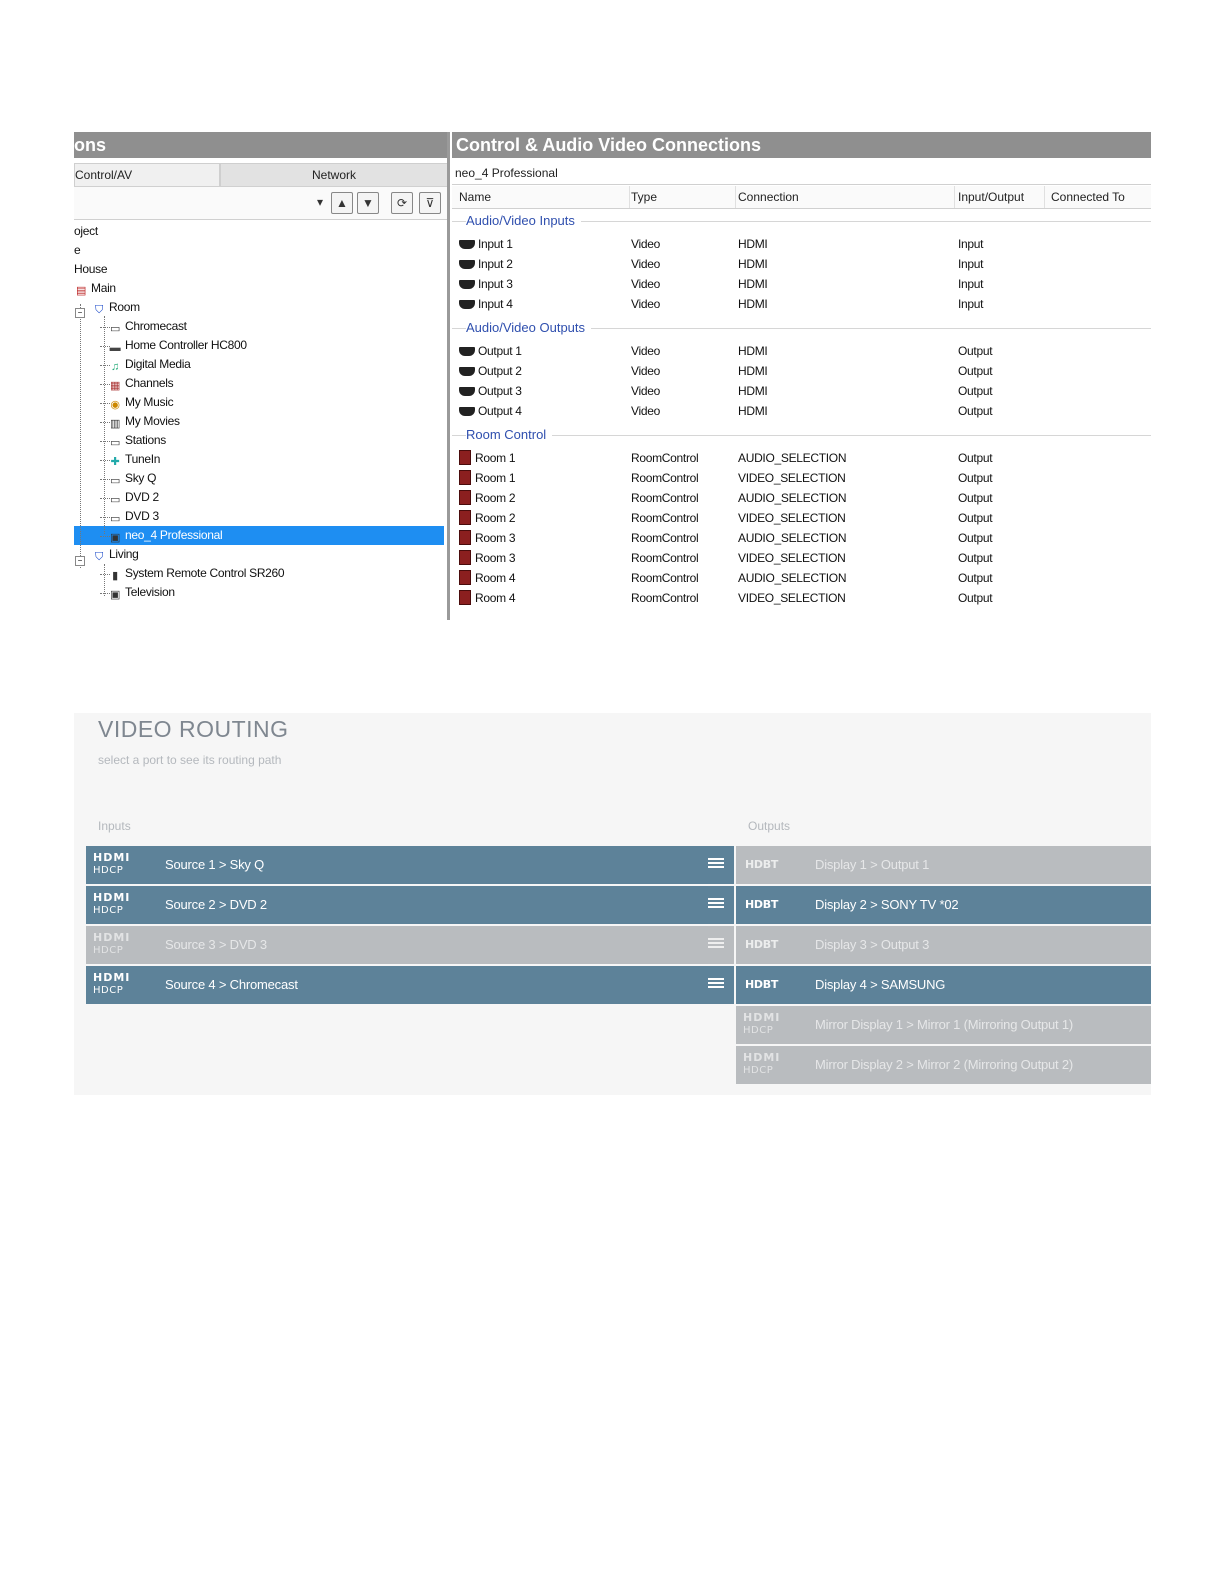 This screenshot has height=1584, width=1224. I want to click on tree-node: ♫ Digital Media, so click(149, 364).